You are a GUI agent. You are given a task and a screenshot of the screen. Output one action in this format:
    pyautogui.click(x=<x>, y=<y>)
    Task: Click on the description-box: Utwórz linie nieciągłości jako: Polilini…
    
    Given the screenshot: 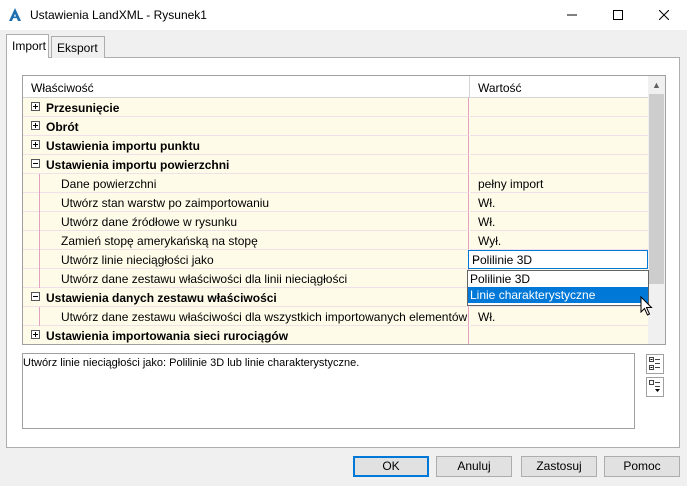 What is the action you would take?
    pyautogui.click(x=328, y=391)
    